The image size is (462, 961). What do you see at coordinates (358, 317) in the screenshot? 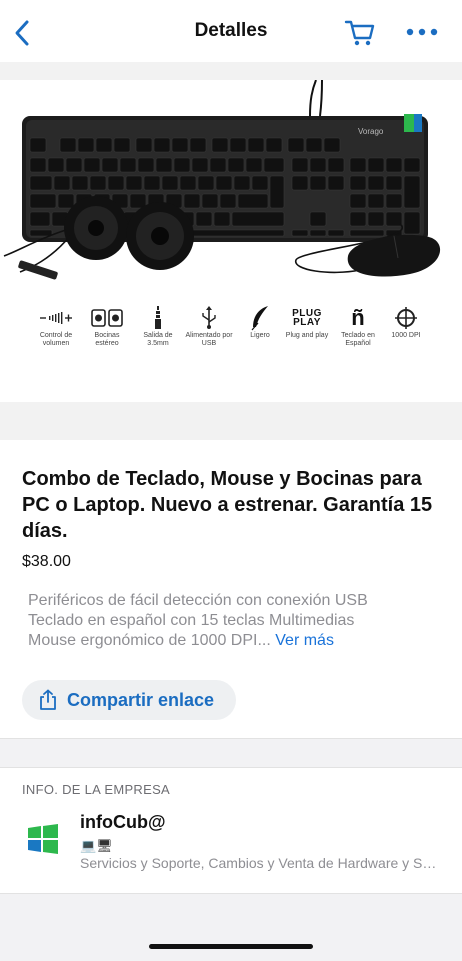
I see `spanish-keyboard-icon: ñ` at bounding box center [358, 317].